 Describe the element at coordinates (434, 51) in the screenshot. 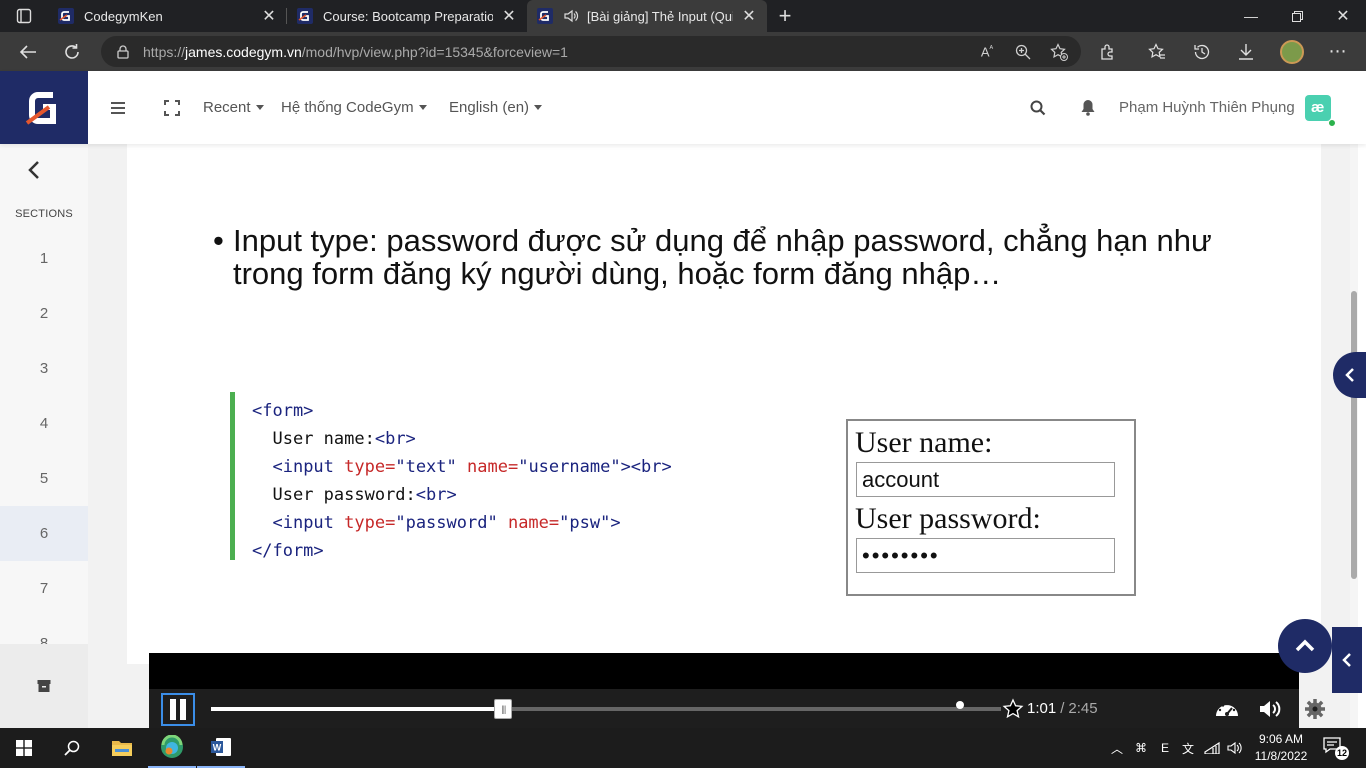

I see `url-path: /mod/hvp/view.php?id=15345&forceview=1` at that location.